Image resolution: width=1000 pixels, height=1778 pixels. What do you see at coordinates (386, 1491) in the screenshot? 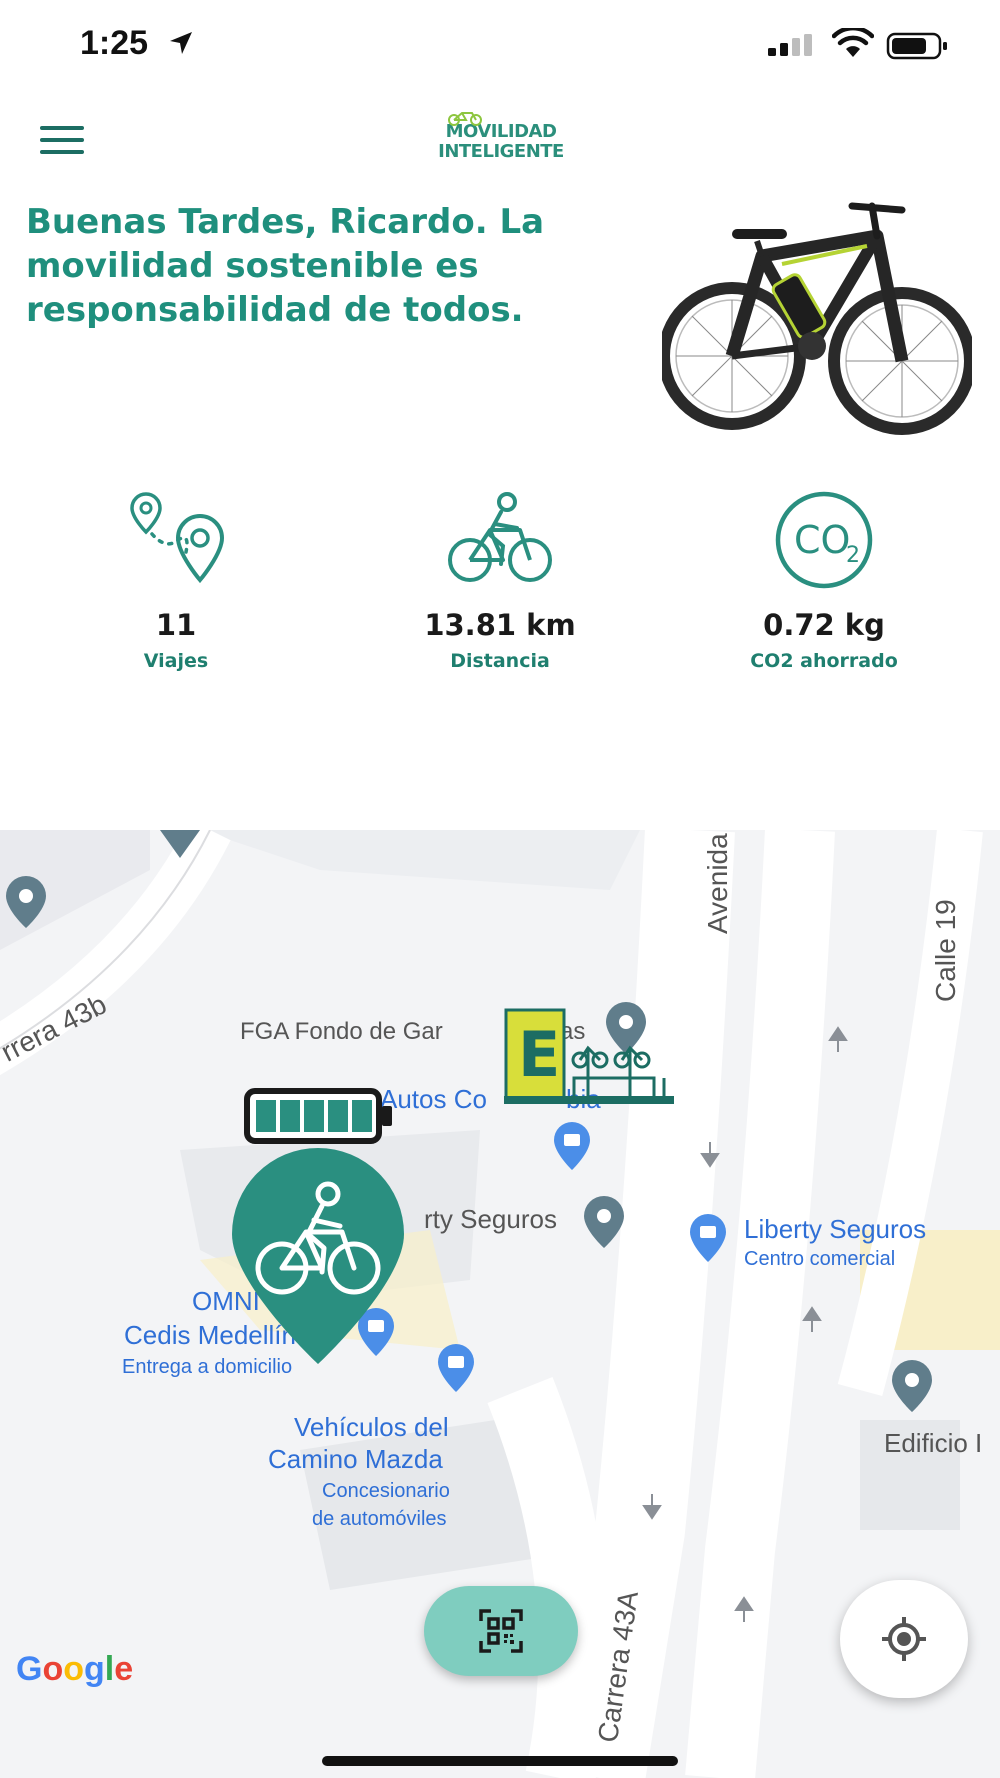
I see `place-sublabel-vehiculos-1: Concesionario` at bounding box center [386, 1491].